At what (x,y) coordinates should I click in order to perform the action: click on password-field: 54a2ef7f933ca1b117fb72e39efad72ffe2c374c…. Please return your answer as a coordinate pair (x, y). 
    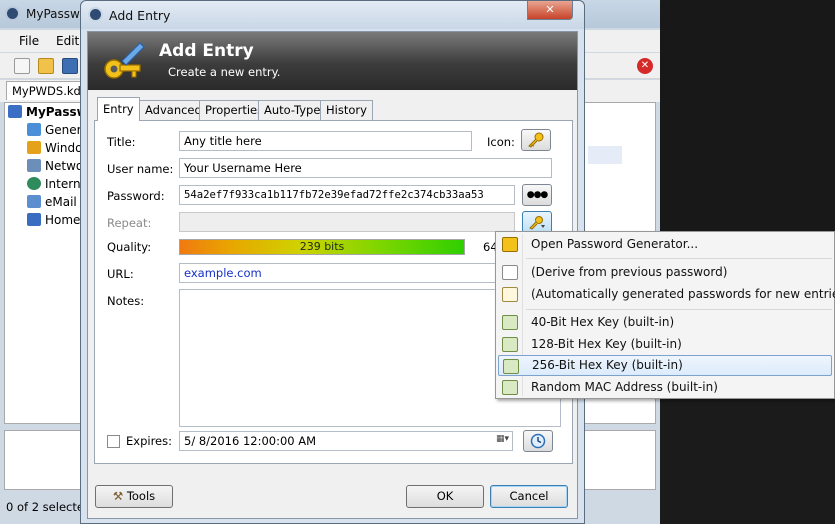
    Looking at the image, I should click on (347, 195).